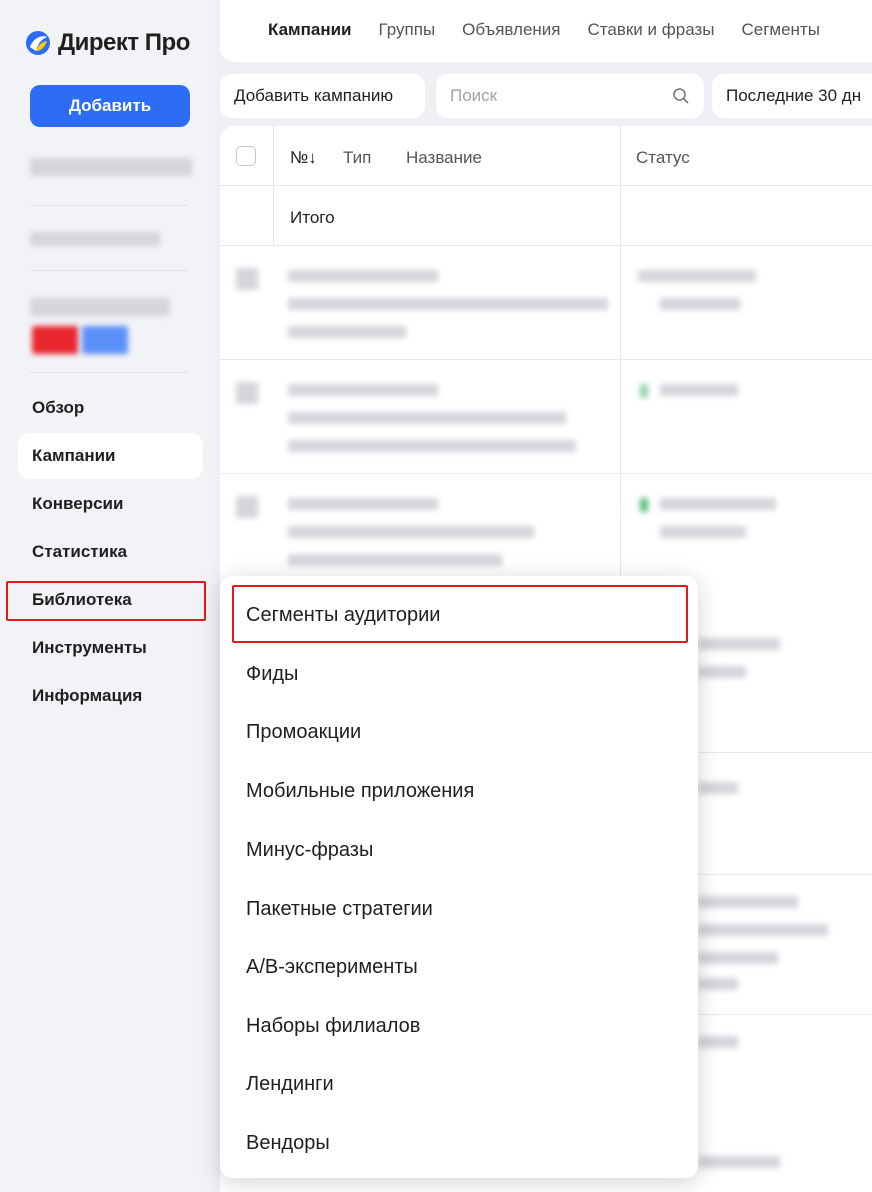 This screenshot has width=872, height=1192. I want to click on menu-item-vendors: Вендоры, so click(288, 1143).